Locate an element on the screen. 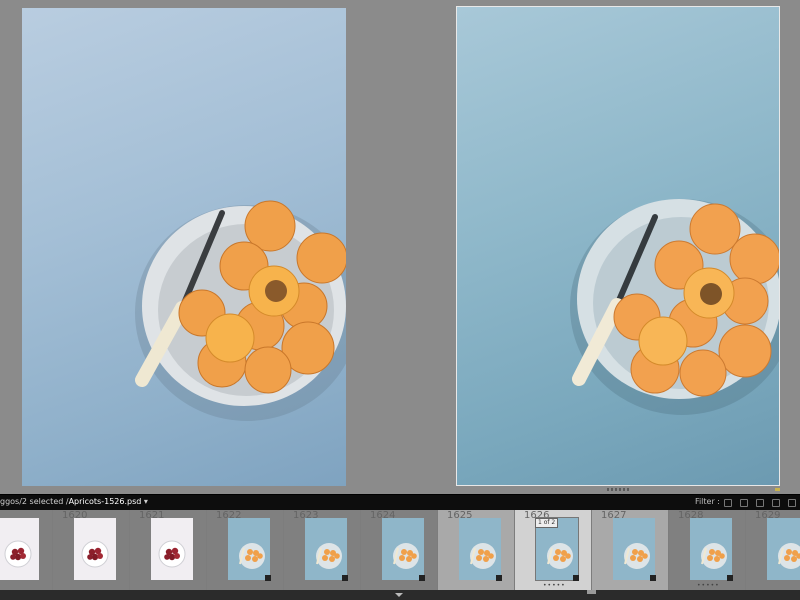 The height and width of the screenshot is (600, 800). filmstrip-thumbnail: 1622 is located at coordinates (245, 550).